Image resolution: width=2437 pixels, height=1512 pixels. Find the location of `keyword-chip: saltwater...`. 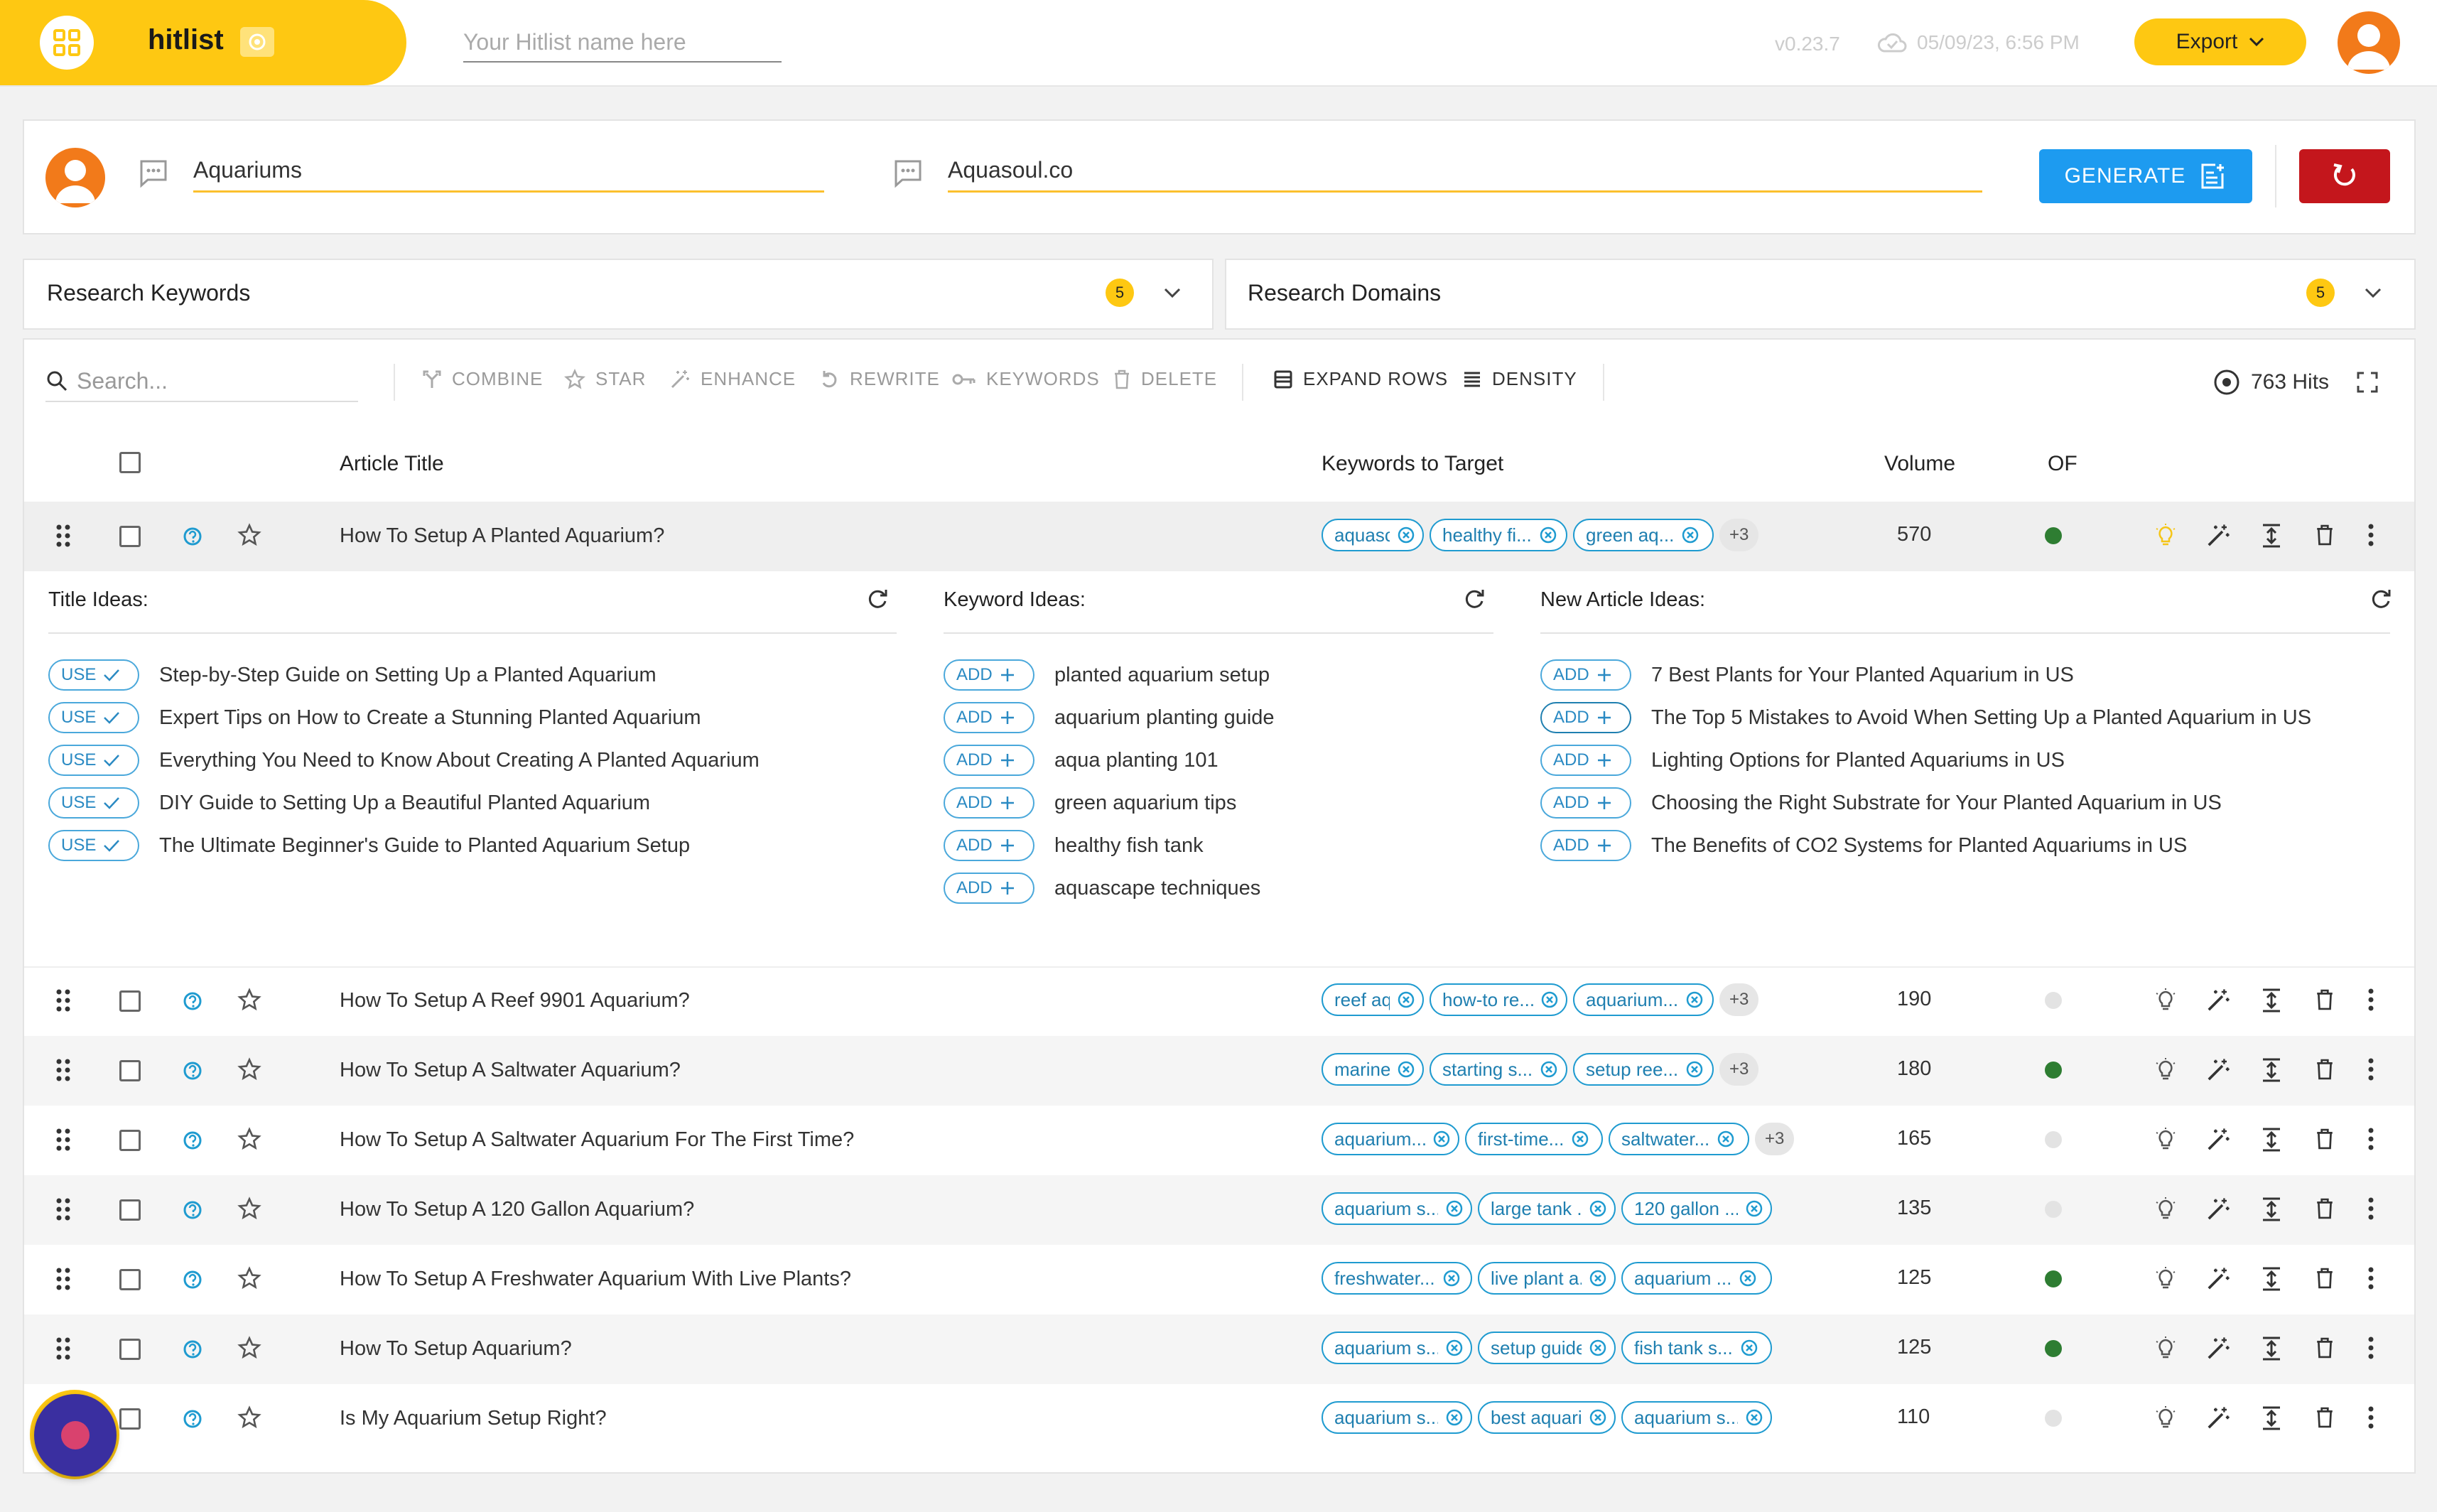

keyword-chip: saltwater... is located at coordinates (1679, 1139).